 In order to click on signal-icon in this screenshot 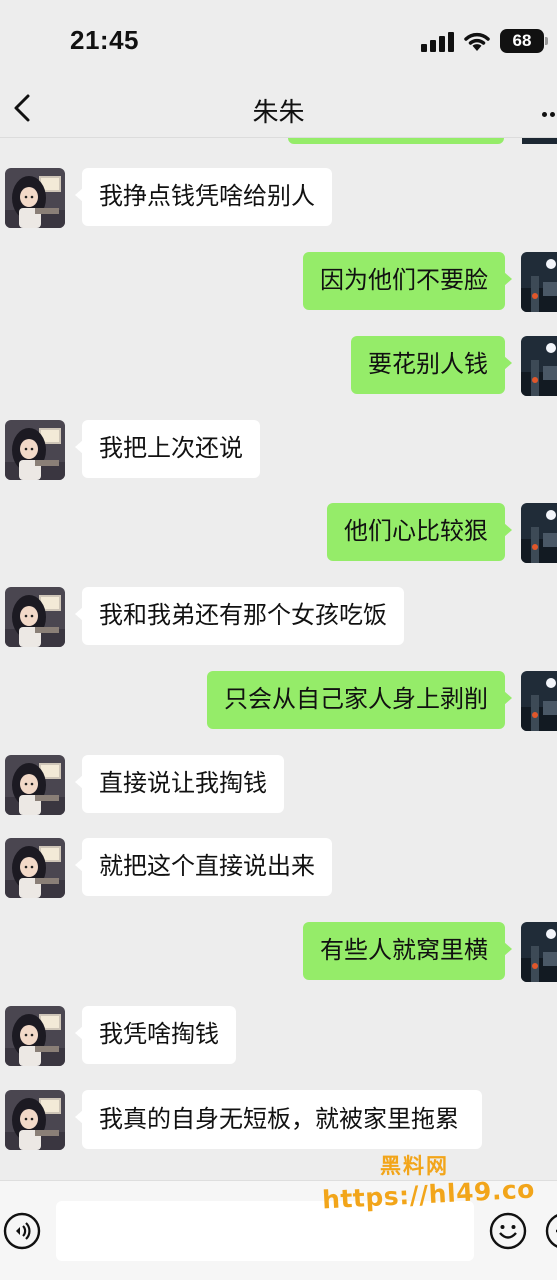, I will do `click(438, 42)`.